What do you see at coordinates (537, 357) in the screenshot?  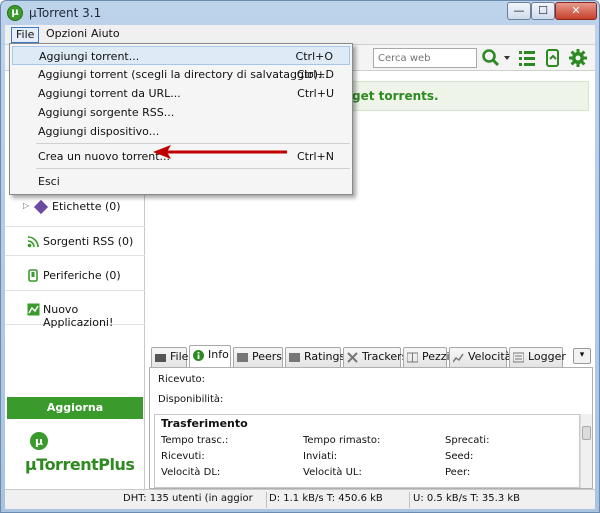 I see `tab-logger: Logger` at bounding box center [537, 357].